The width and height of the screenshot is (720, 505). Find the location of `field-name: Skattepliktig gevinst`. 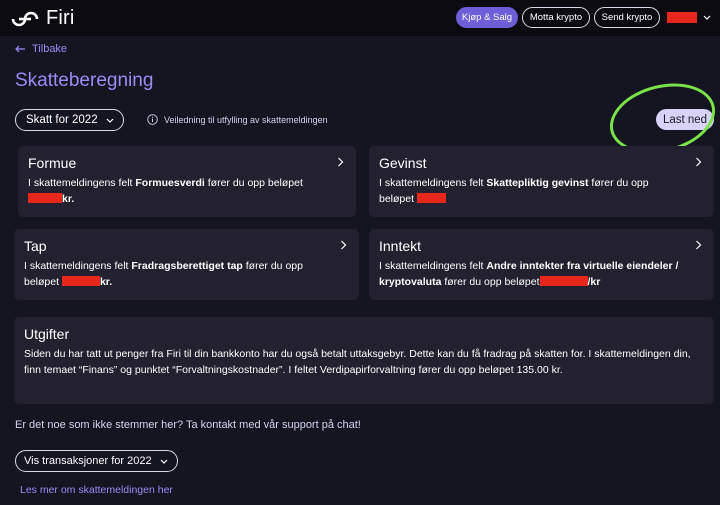

field-name: Skattepliktig gevinst is located at coordinates (537, 183).